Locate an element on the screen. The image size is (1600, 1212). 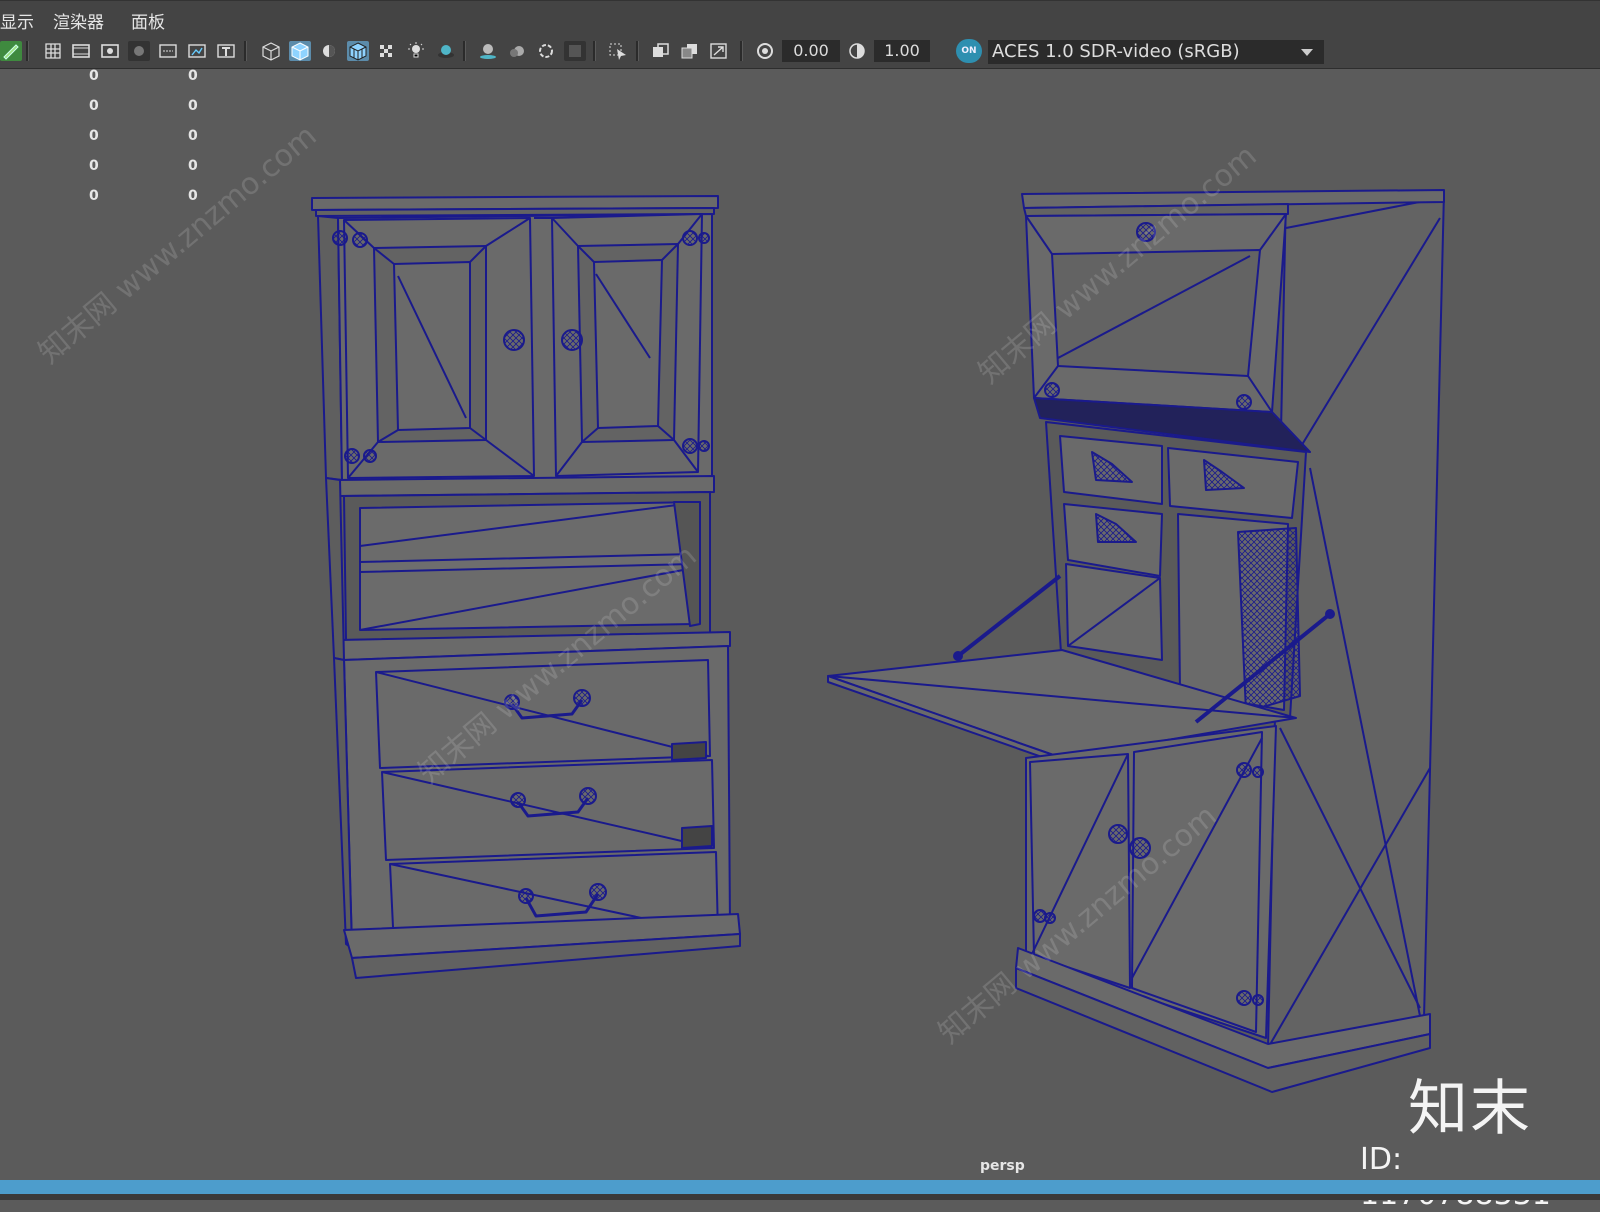
depth-of-field-icon is located at coordinates (575, 51).